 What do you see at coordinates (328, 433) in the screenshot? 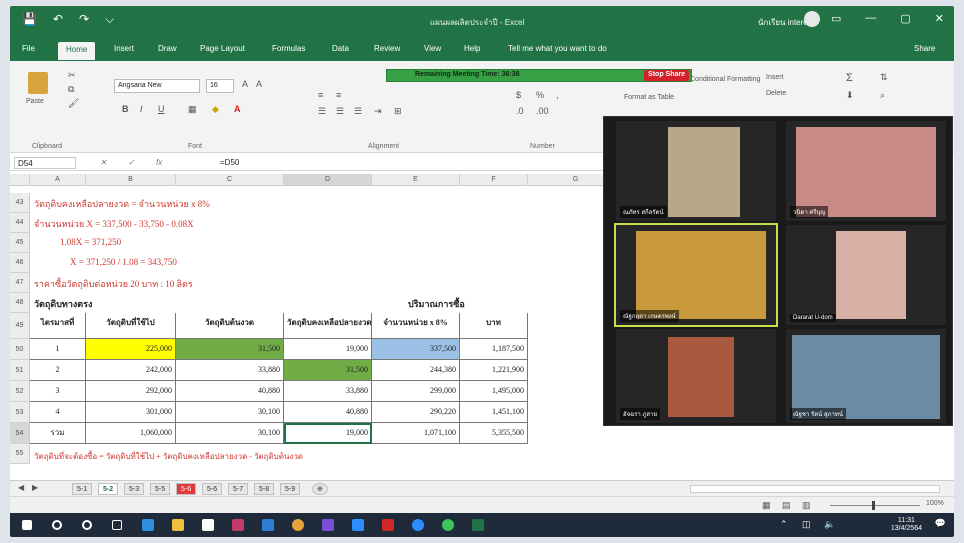
I see `selected-cell: 19,000` at bounding box center [328, 433].